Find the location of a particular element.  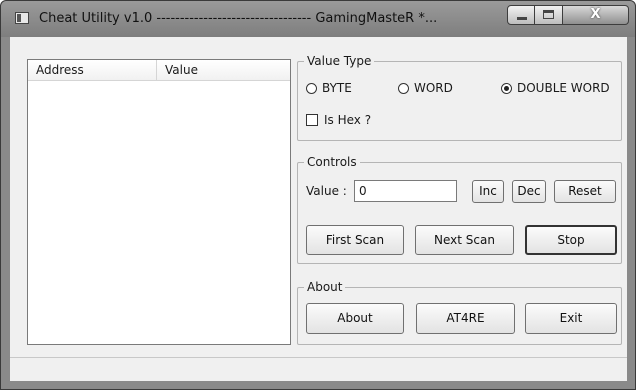

radio-double-word-label: DOUBLE WORD is located at coordinates (563, 88).